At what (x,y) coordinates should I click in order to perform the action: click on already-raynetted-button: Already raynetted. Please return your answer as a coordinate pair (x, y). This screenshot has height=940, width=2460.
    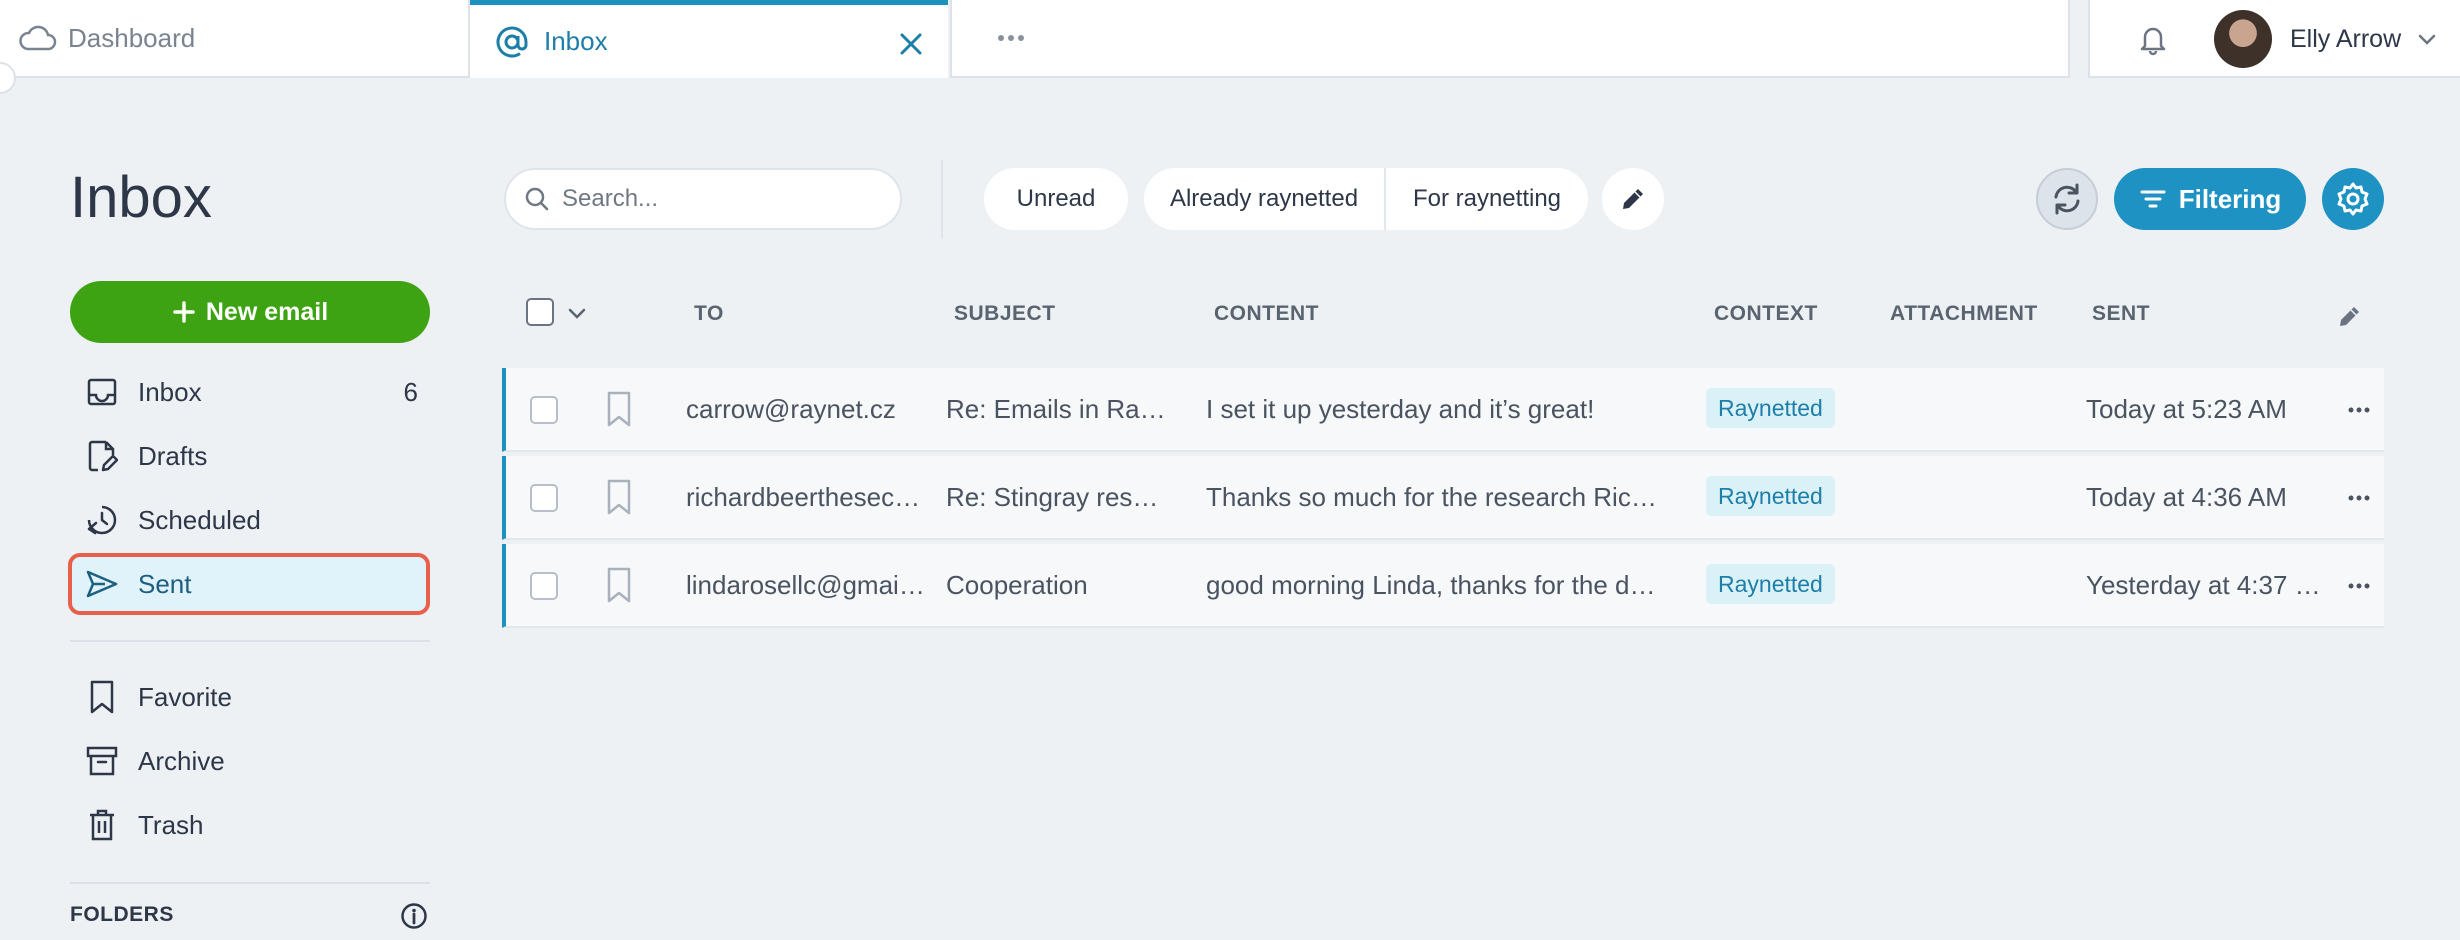
    Looking at the image, I should click on (1265, 199).